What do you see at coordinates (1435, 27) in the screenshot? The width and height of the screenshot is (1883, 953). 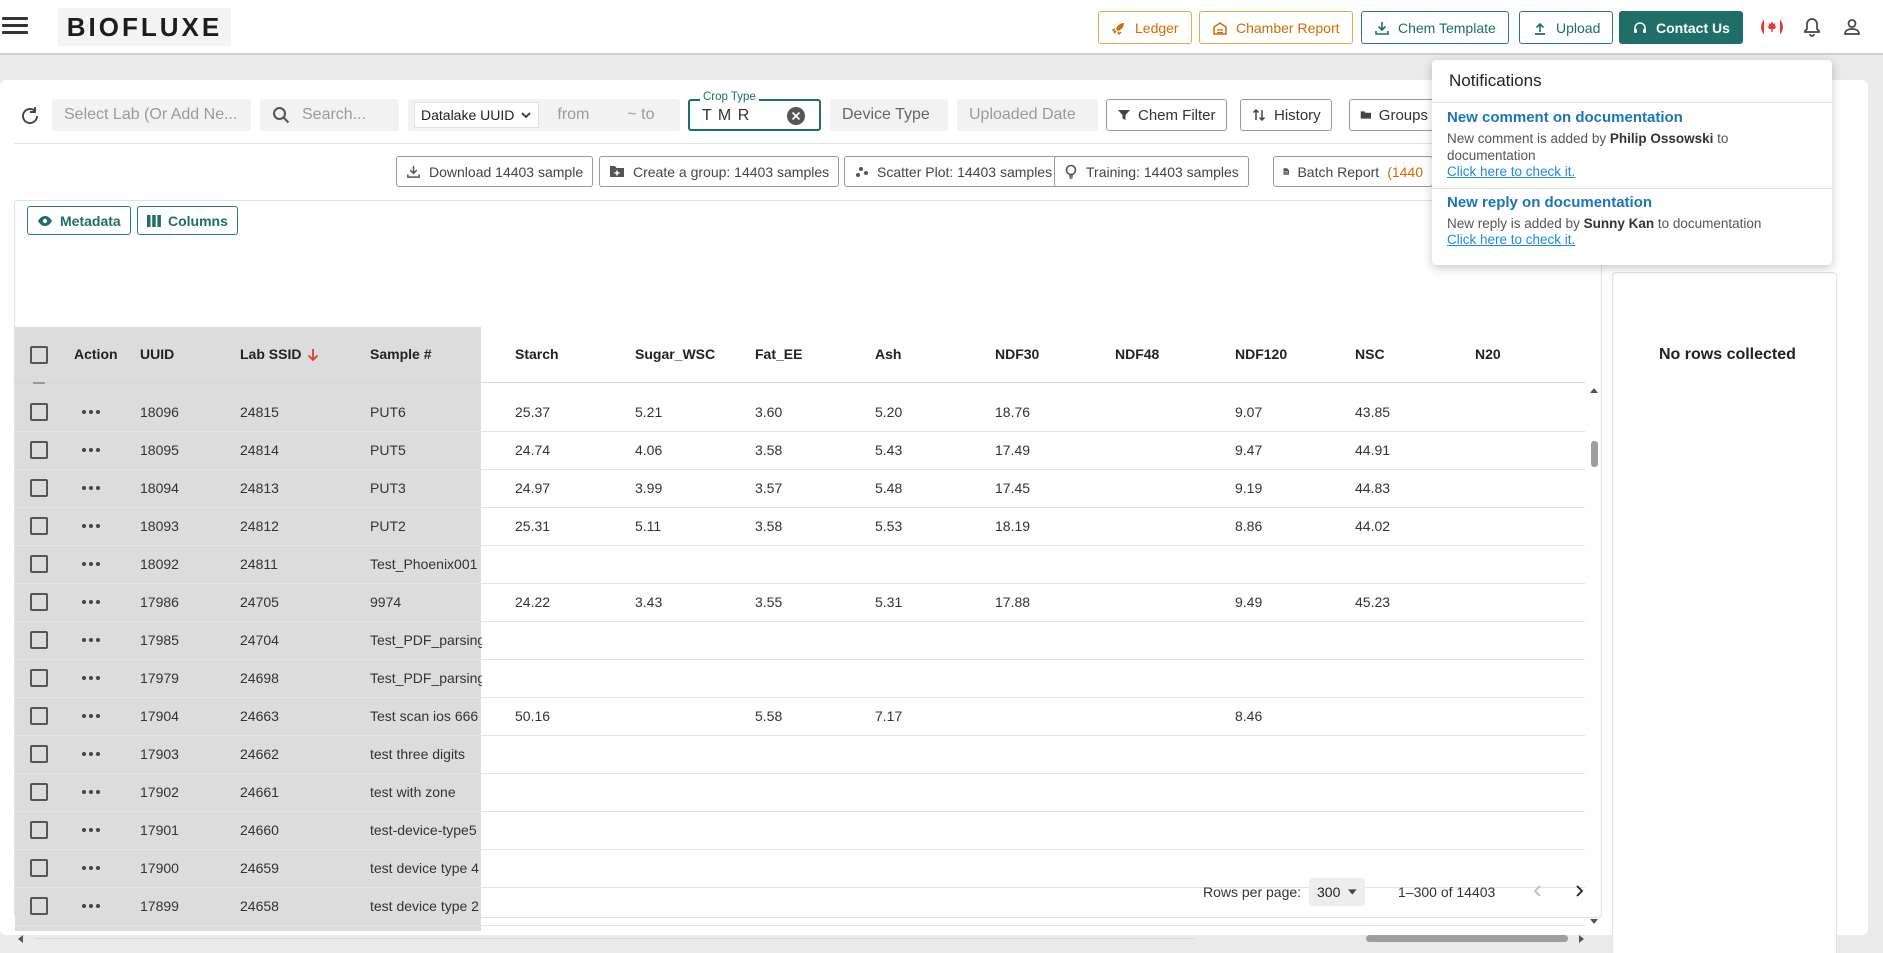 I see `chem-template-button: Chem Template` at bounding box center [1435, 27].